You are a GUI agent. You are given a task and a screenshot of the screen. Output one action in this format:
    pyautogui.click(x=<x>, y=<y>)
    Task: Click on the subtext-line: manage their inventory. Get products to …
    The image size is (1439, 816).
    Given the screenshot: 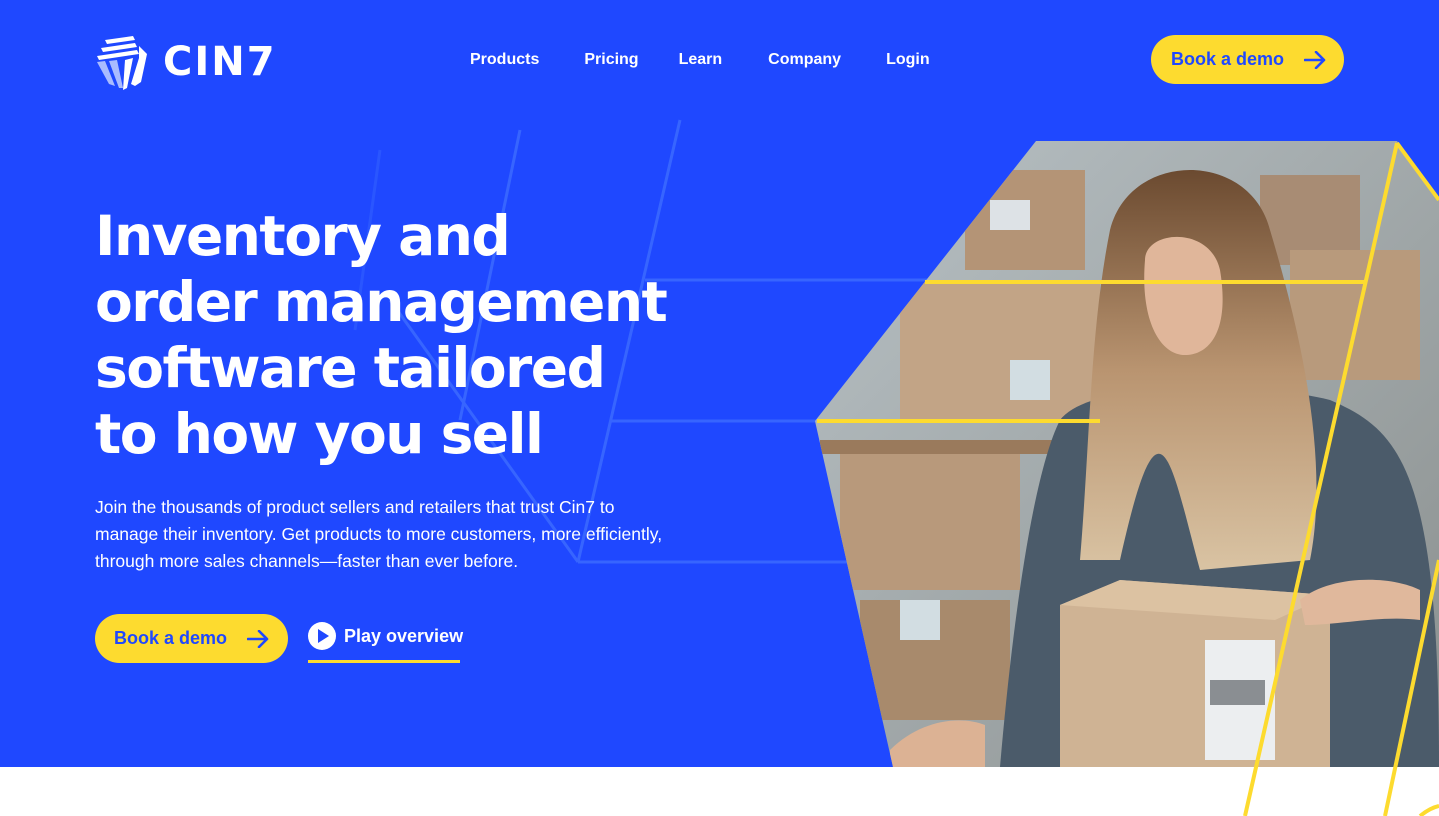 What is the action you would take?
    pyautogui.click(x=379, y=534)
    